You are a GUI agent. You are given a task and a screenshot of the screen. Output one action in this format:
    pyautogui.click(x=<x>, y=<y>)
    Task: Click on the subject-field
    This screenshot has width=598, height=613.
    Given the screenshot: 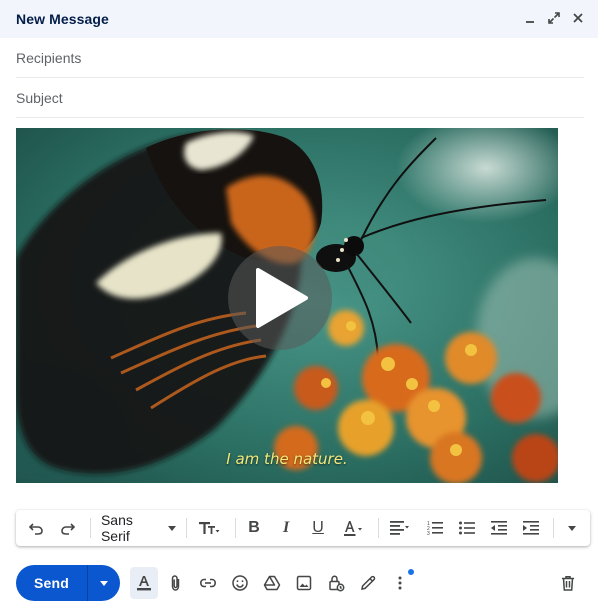 What is the action you would take?
    pyautogui.click(x=300, y=98)
    